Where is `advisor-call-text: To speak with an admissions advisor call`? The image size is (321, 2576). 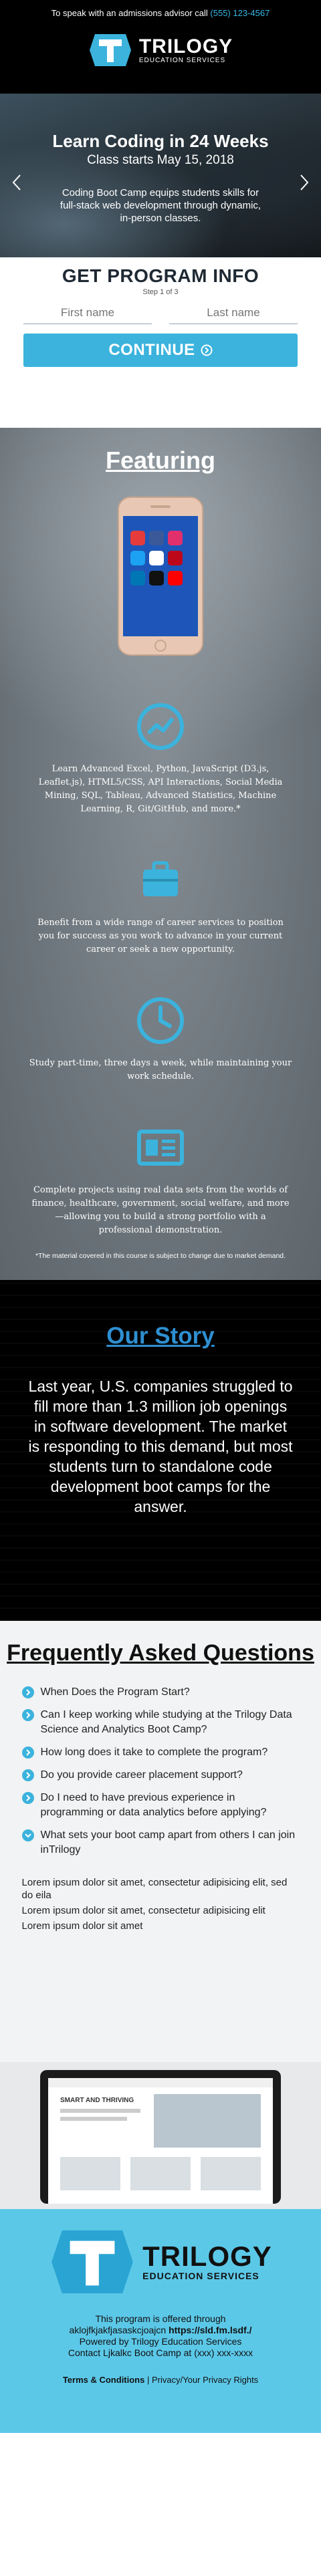 advisor-call-text: To speak with an admissions advisor call is located at coordinates (129, 13).